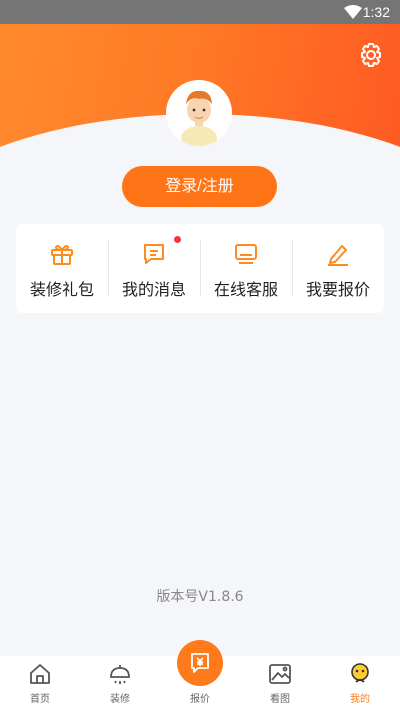 This screenshot has width=400, height=710. Describe the element at coordinates (338, 255) in the screenshot. I see `pencil-icon` at that location.